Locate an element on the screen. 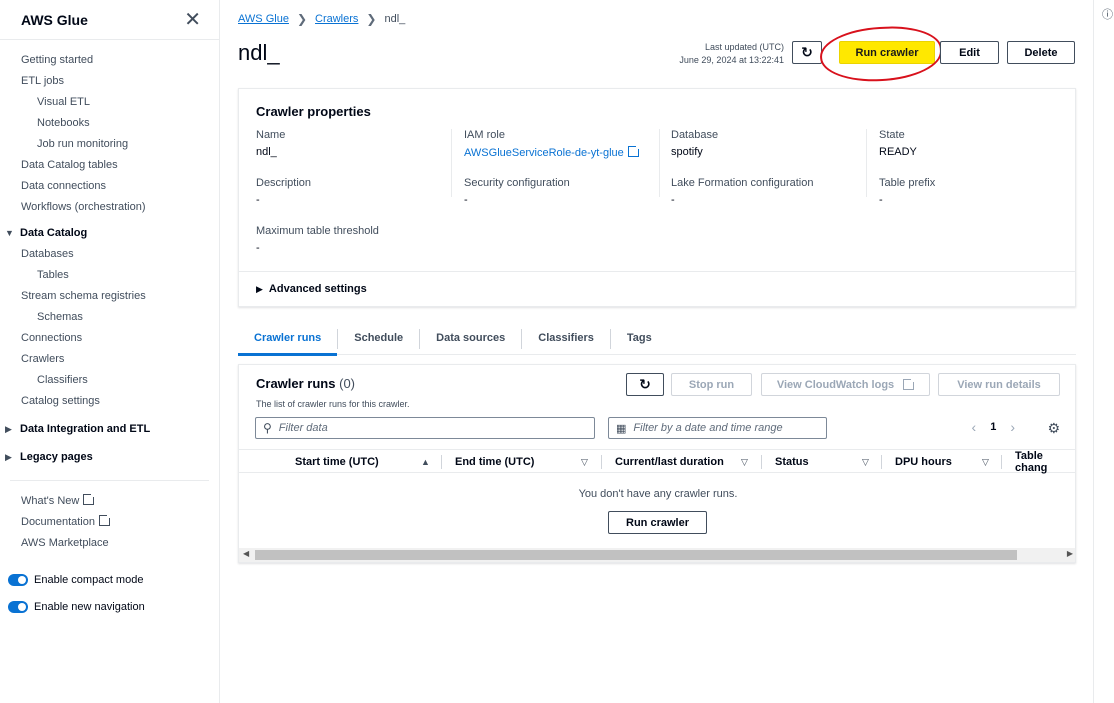  compact-mode-toggle is located at coordinates (18, 579).